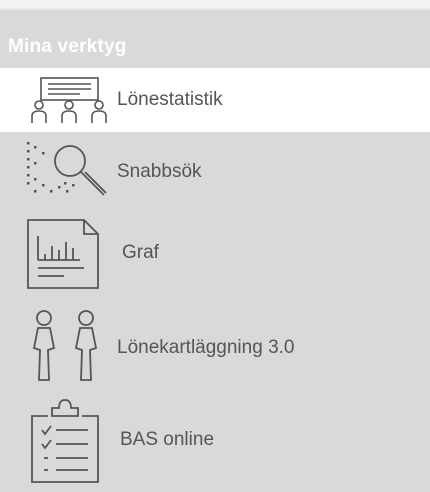  Describe the element at coordinates (63, 254) in the screenshot. I see `bar-chart-document-icon` at that location.